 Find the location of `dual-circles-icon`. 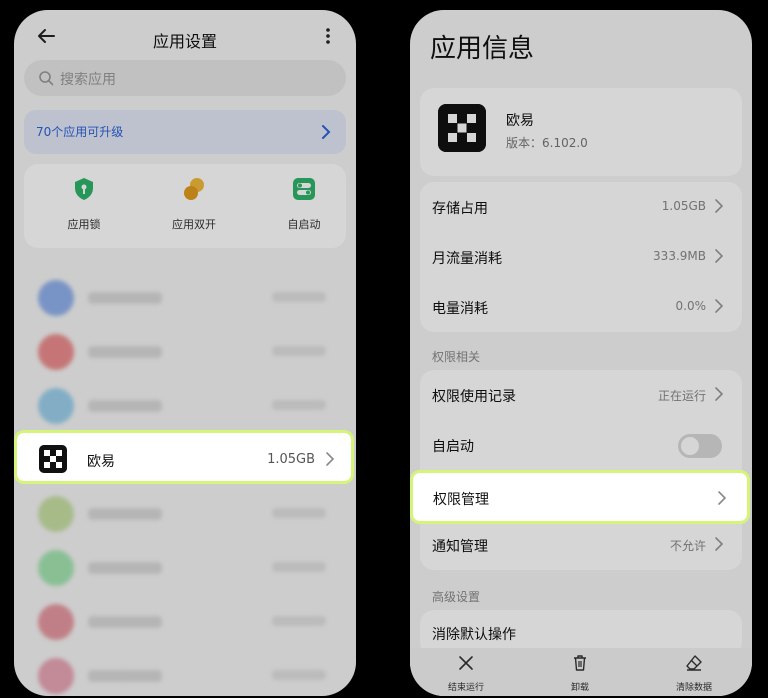

dual-circles-icon is located at coordinates (194, 189).